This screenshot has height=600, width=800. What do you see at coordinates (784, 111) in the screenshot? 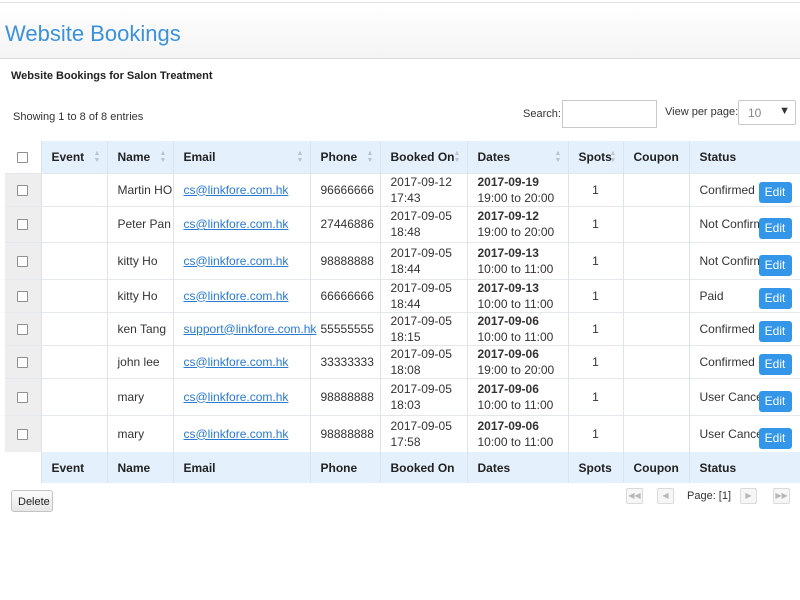
I see `chevron-down-icon: ▼` at bounding box center [784, 111].